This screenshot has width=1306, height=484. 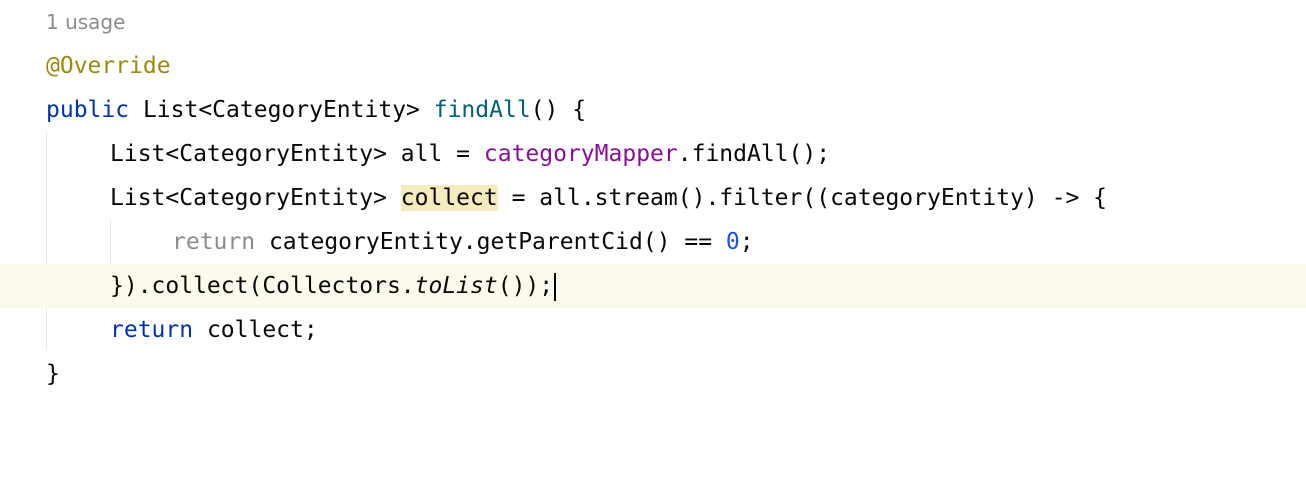 What do you see at coordinates (449, 198) in the screenshot?
I see `highlighted-variable-collect: collect` at bounding box center [449, 198].